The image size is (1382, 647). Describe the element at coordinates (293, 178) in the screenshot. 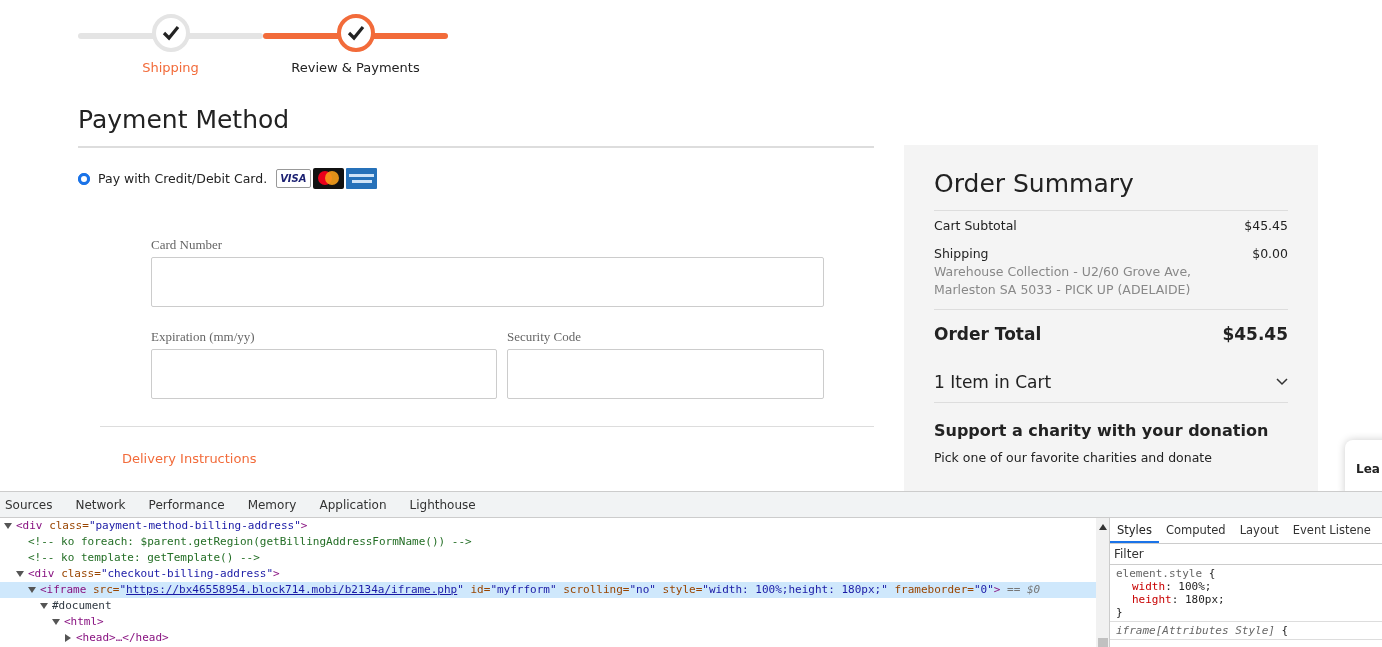

I see `visa-logo: VISA` at that location.